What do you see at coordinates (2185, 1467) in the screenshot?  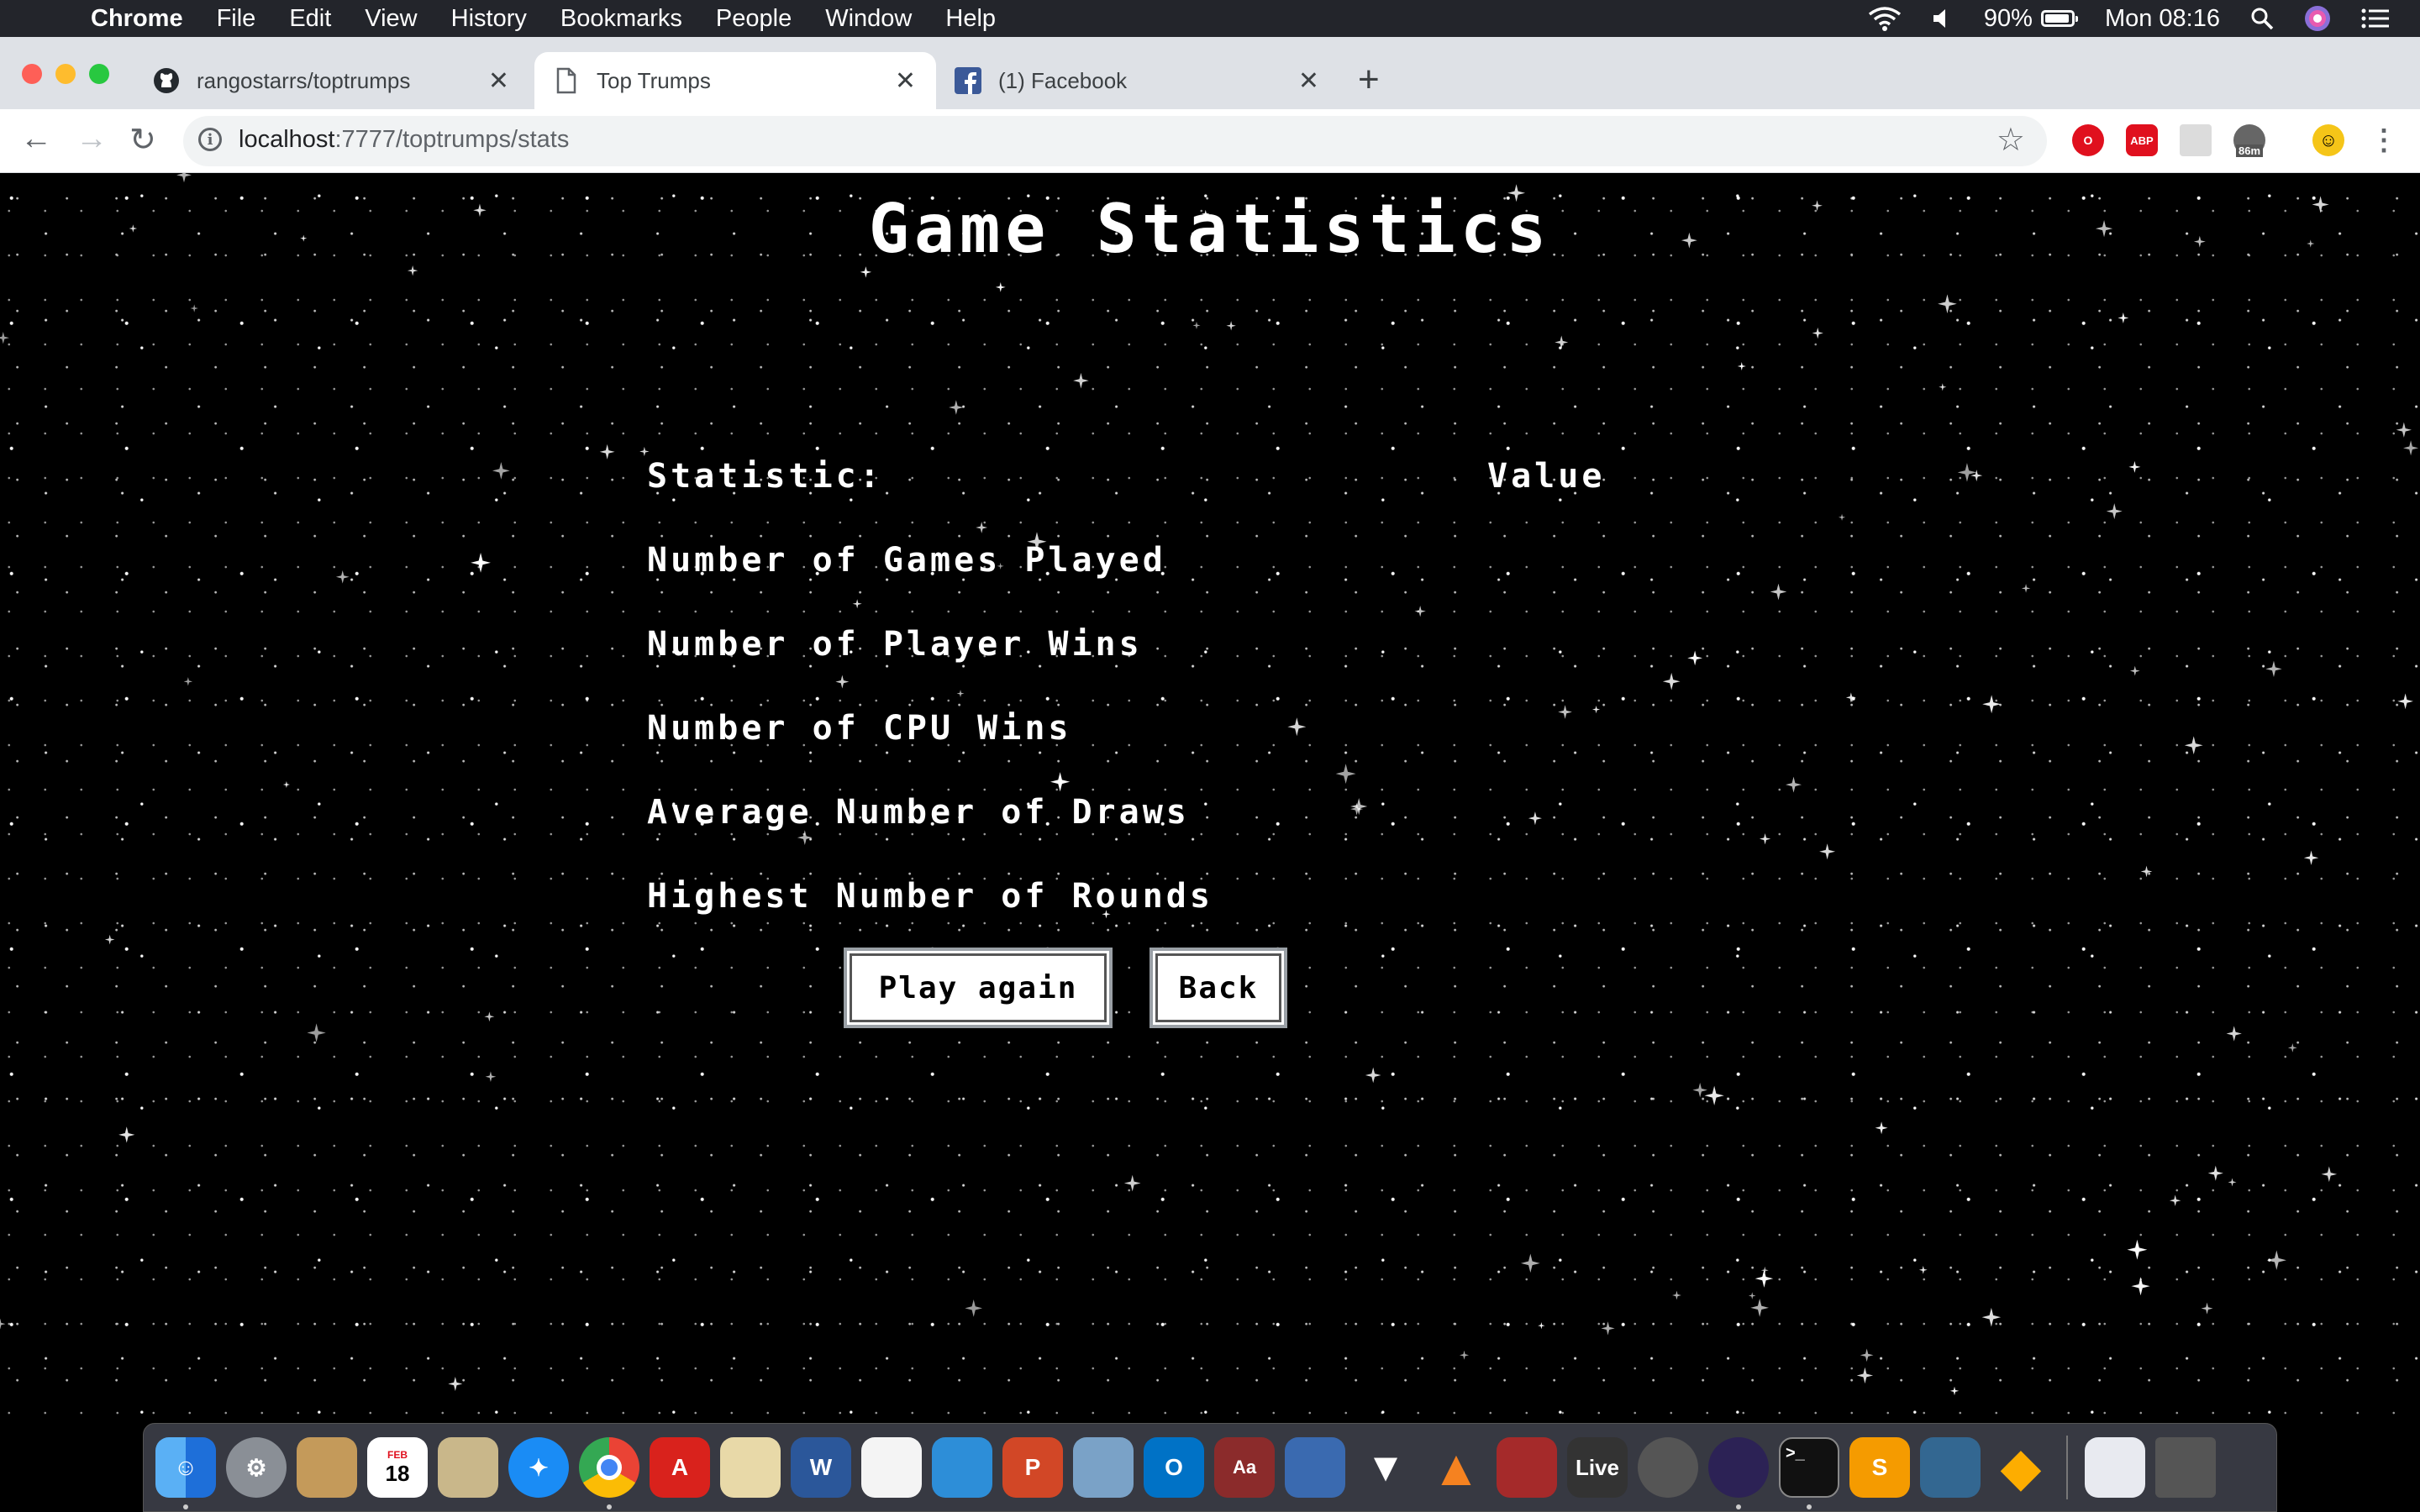 I see `trash-icon` at bounding box center [2185, 1467].